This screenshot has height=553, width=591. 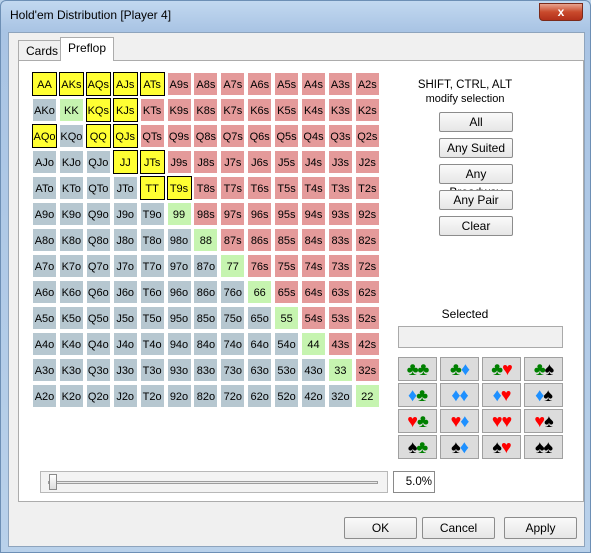 What do you see at coordinates (340, 110) in the screenshot?
I see `hand-cell-k3s: K3s` at bounding box center [340, 110].